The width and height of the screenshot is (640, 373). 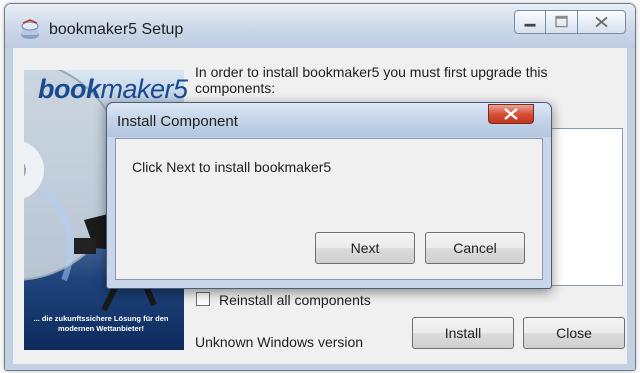 What do you see at coordinates (116, 29) in the screenshot?
I see `window-title: bookmaker5 Setup` at bounding box center [116, 29].